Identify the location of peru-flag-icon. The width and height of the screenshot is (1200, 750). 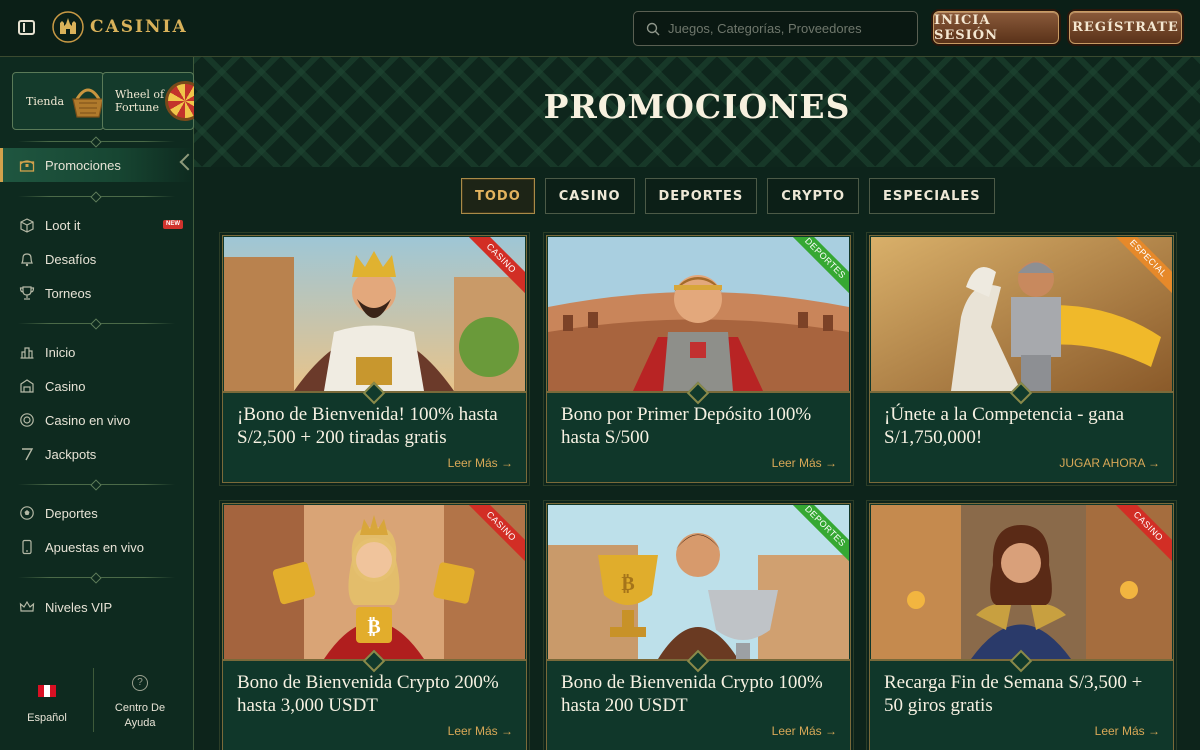
(47, 691).